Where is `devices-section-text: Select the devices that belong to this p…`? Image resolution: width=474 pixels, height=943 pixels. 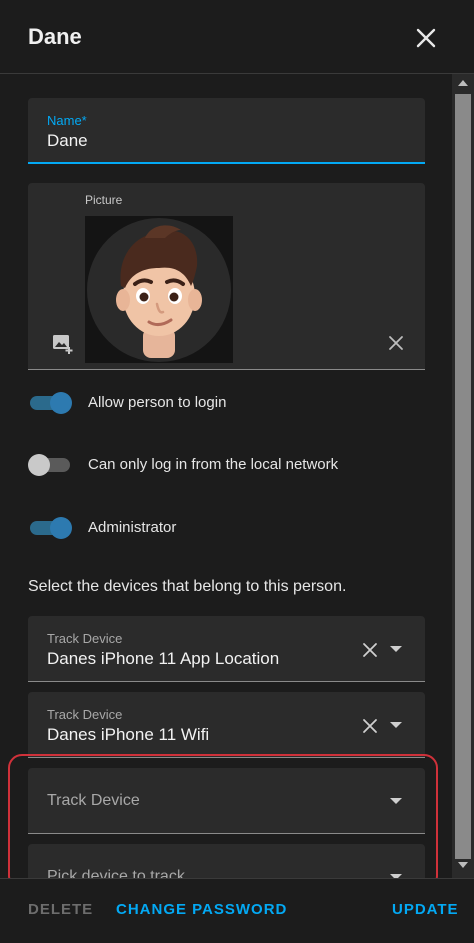
devices-section-text: Select the devices that belong to this p… is located at coordinates (187, 586).